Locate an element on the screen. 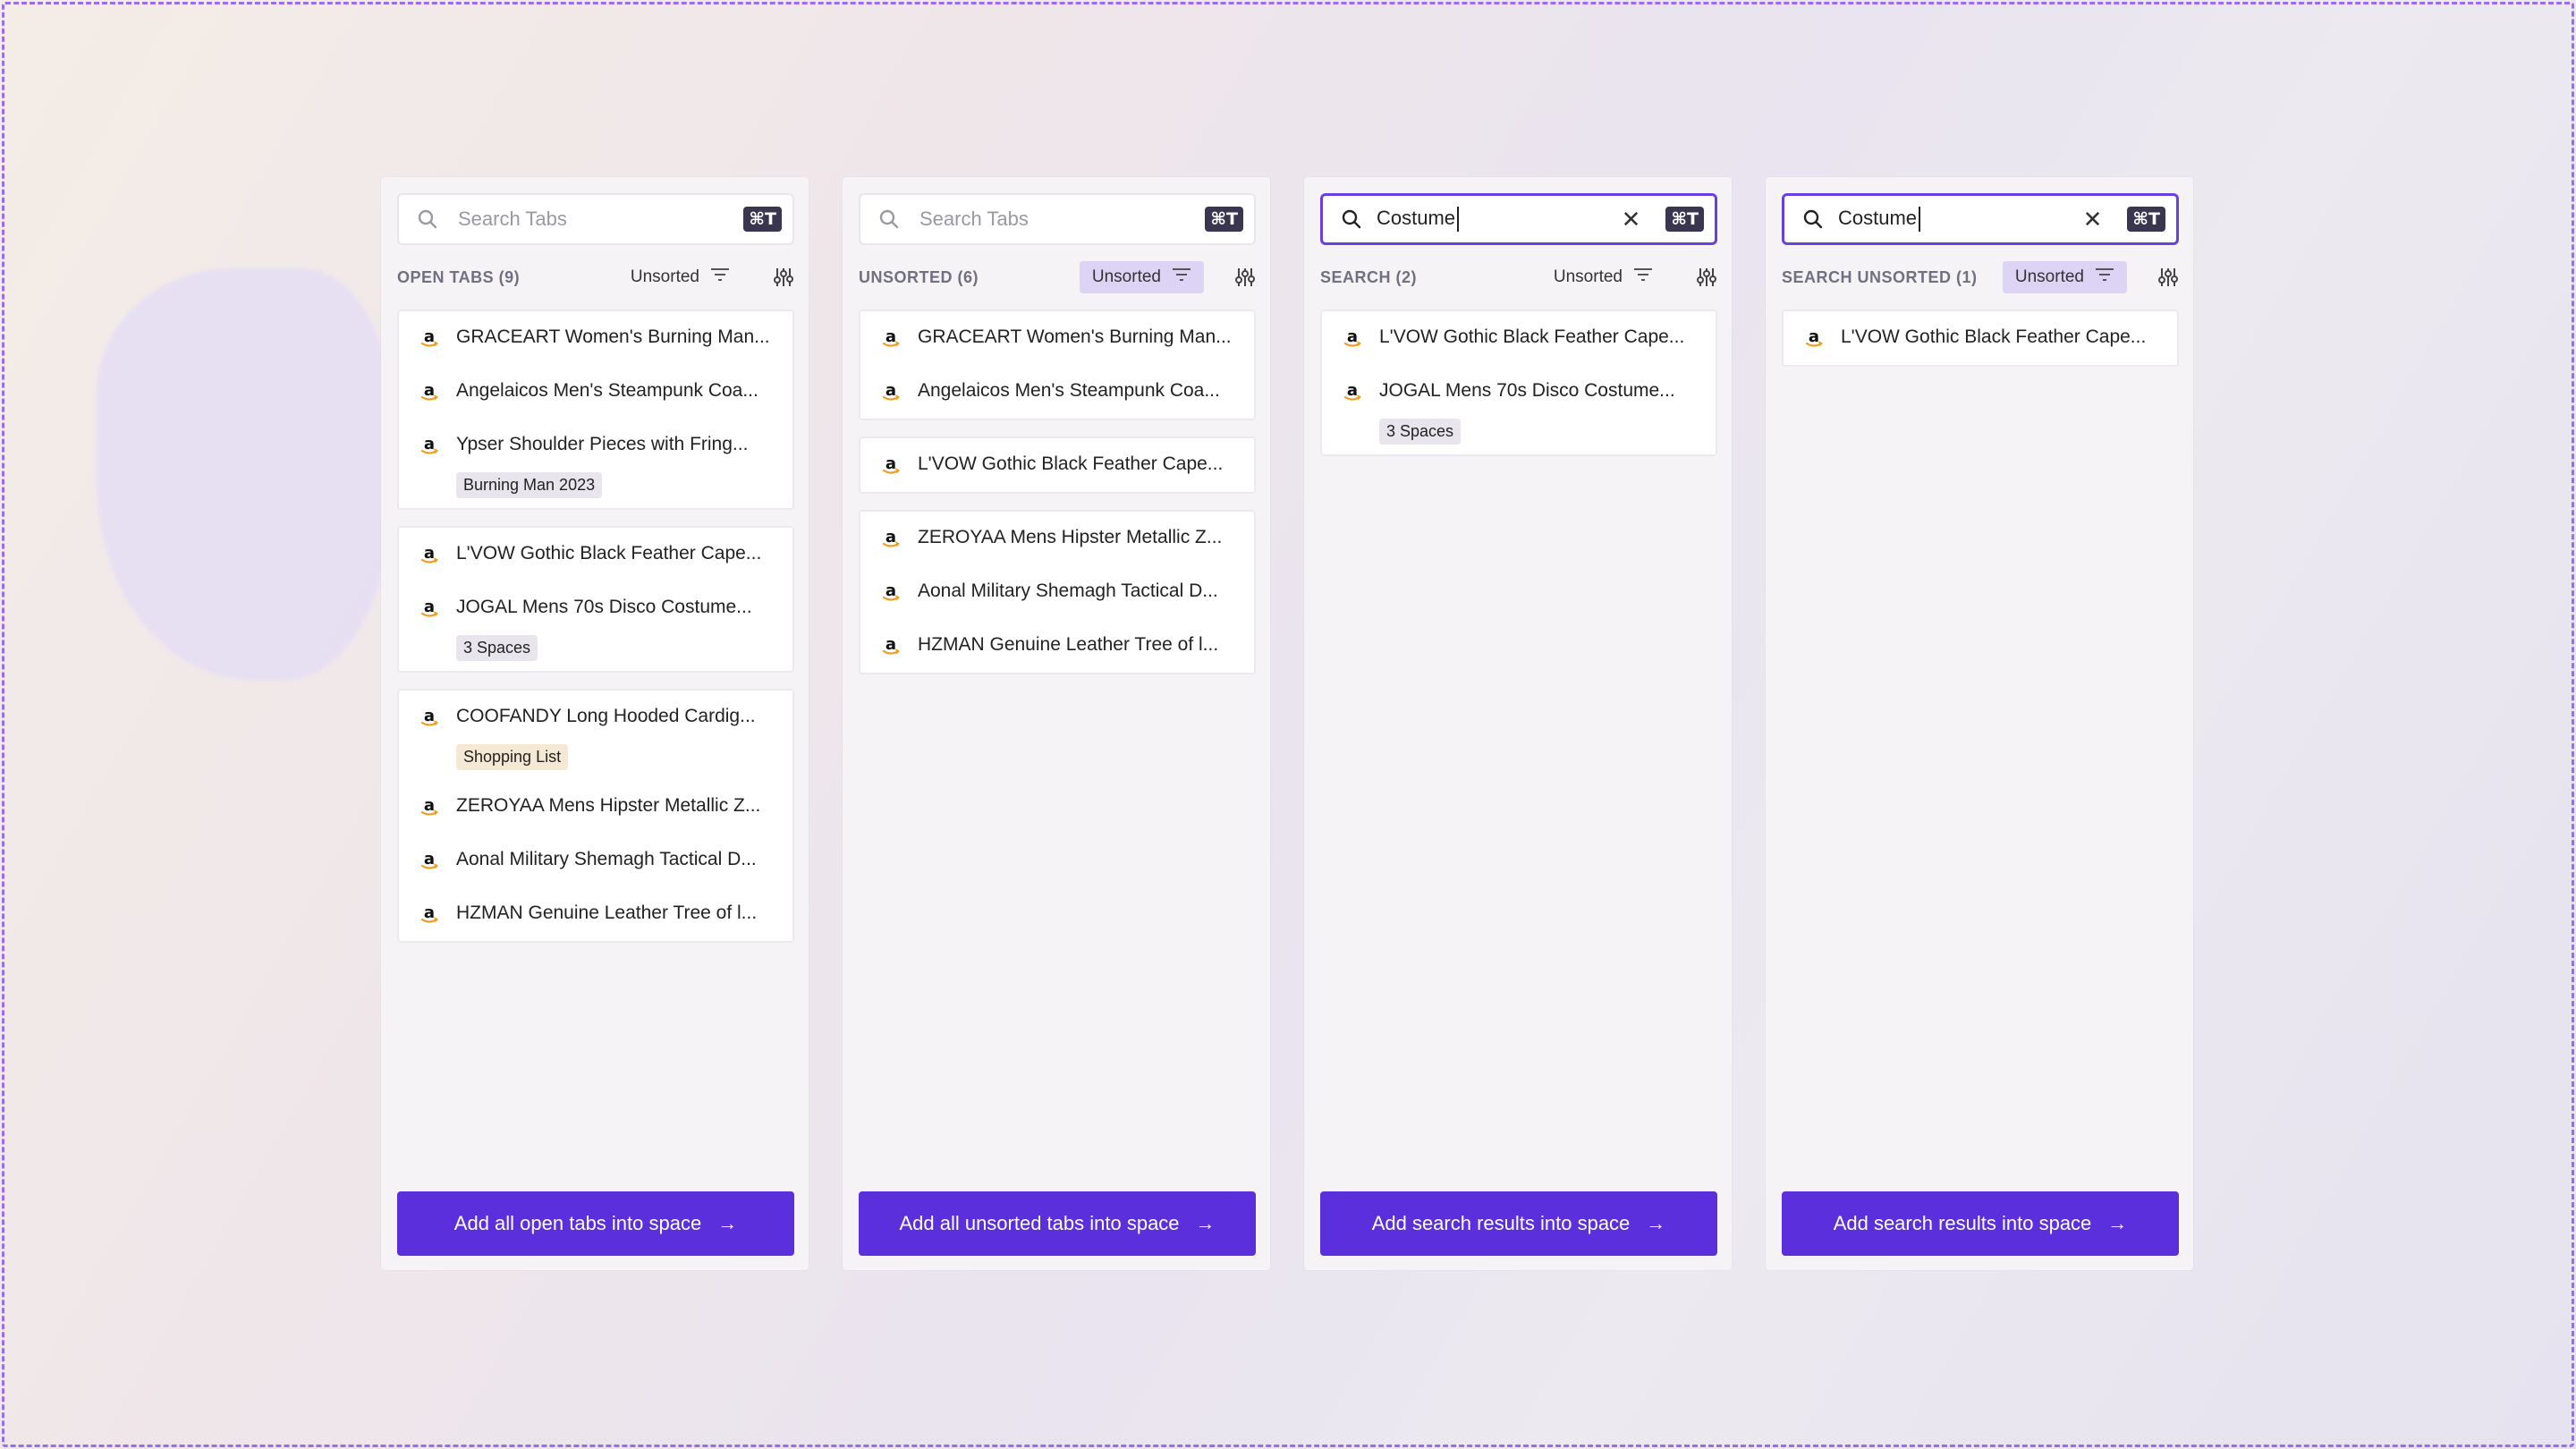 Image resolution: width=2576 pixels, height=1449 pixels. section-title: SEARCH UNSORTED (1) is located at coordinates (1880, 276).